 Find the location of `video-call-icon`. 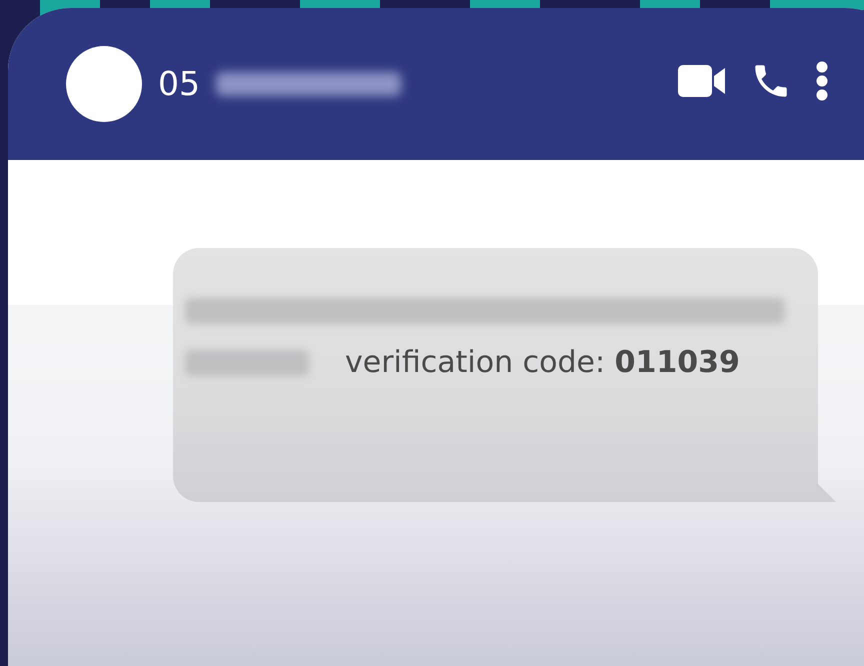

video-call-icon is located at coordinates (702, 81).